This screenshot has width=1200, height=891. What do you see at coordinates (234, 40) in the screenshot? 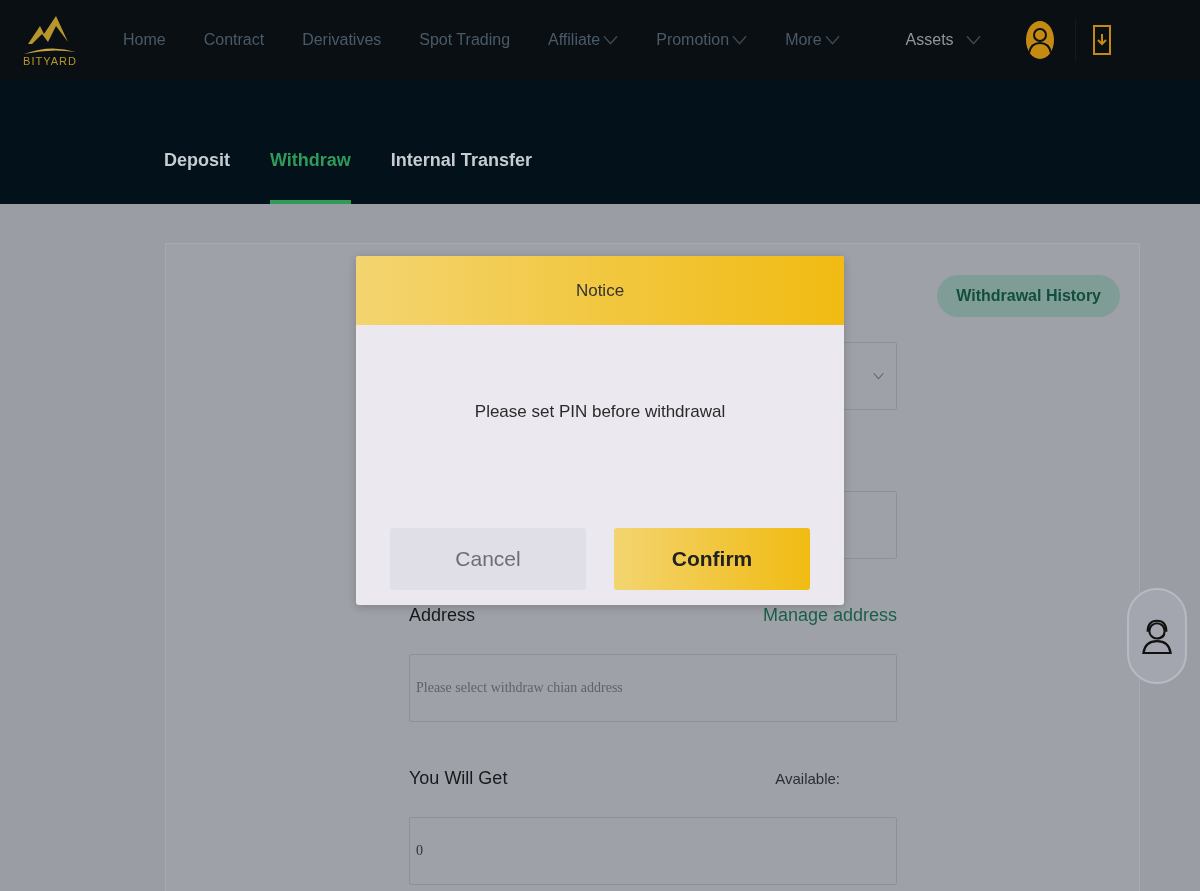
I see `nav-link: Contract` at bounding box center [234, 40].